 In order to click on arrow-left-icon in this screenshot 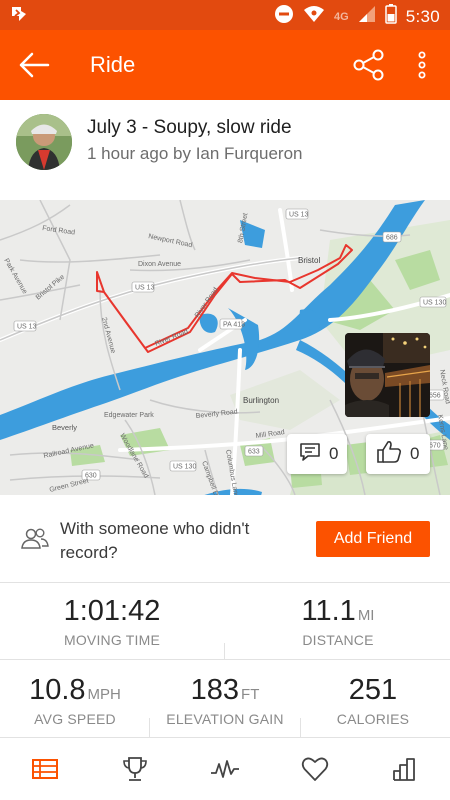, I will do `click(34, 65)`.